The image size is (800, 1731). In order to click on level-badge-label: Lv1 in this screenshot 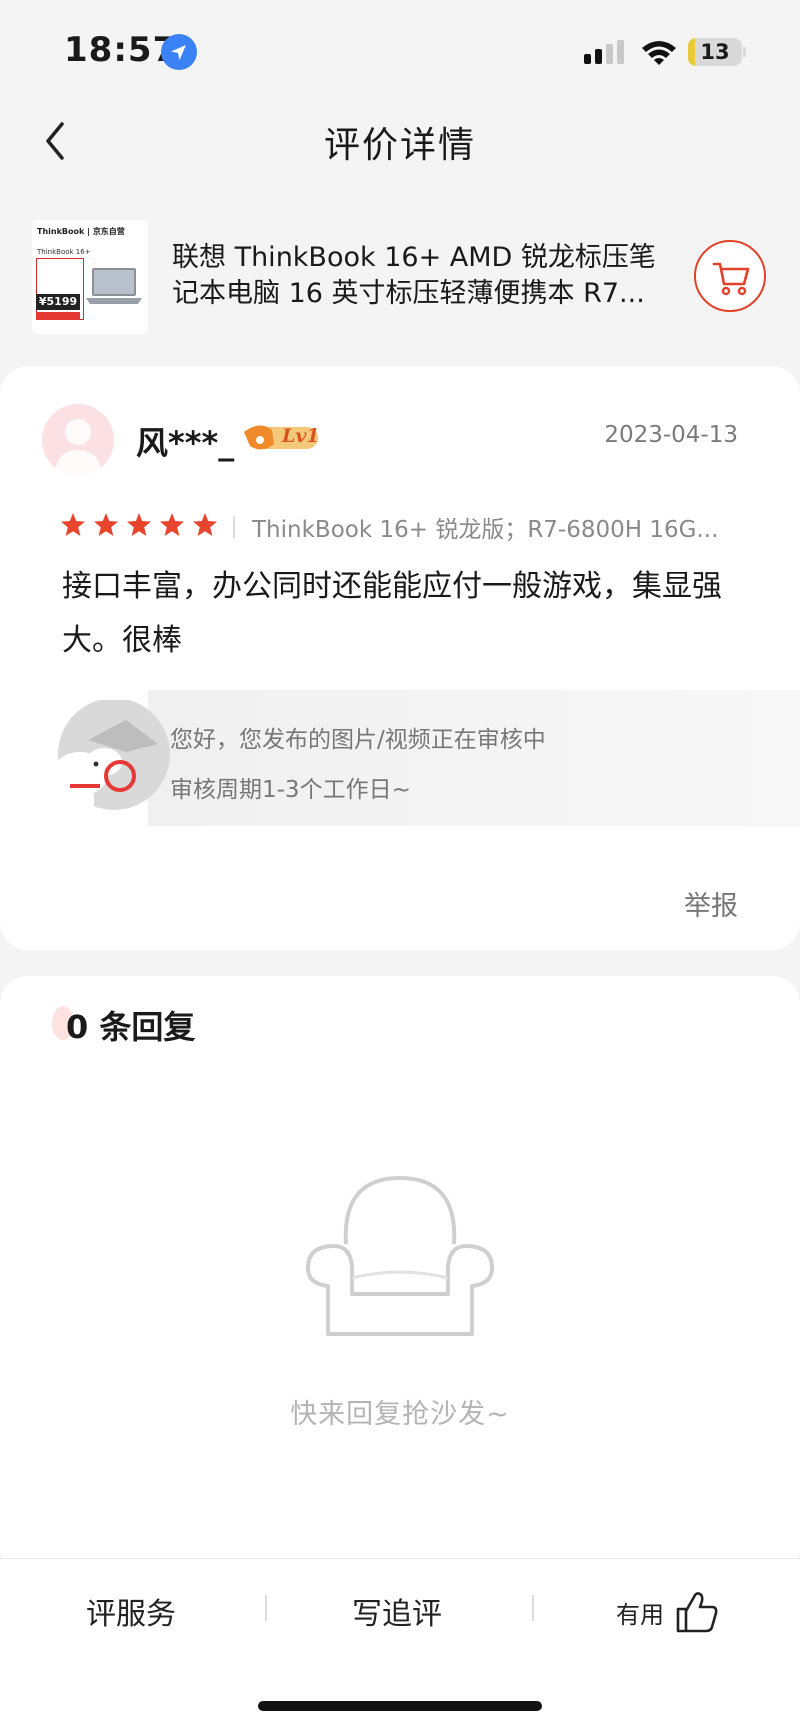, I will do `click(301, 436)`.